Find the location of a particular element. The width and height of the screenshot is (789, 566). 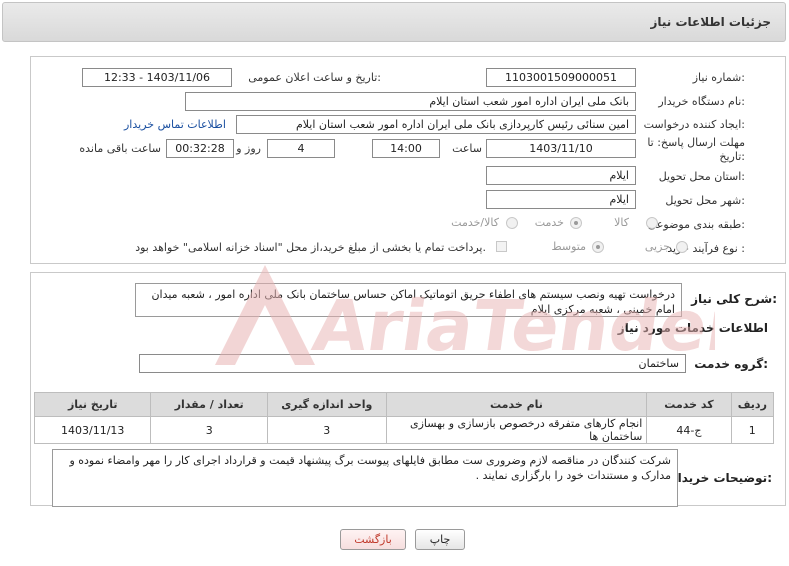

back-button: بازگشت is located at coordinates (373, 539).